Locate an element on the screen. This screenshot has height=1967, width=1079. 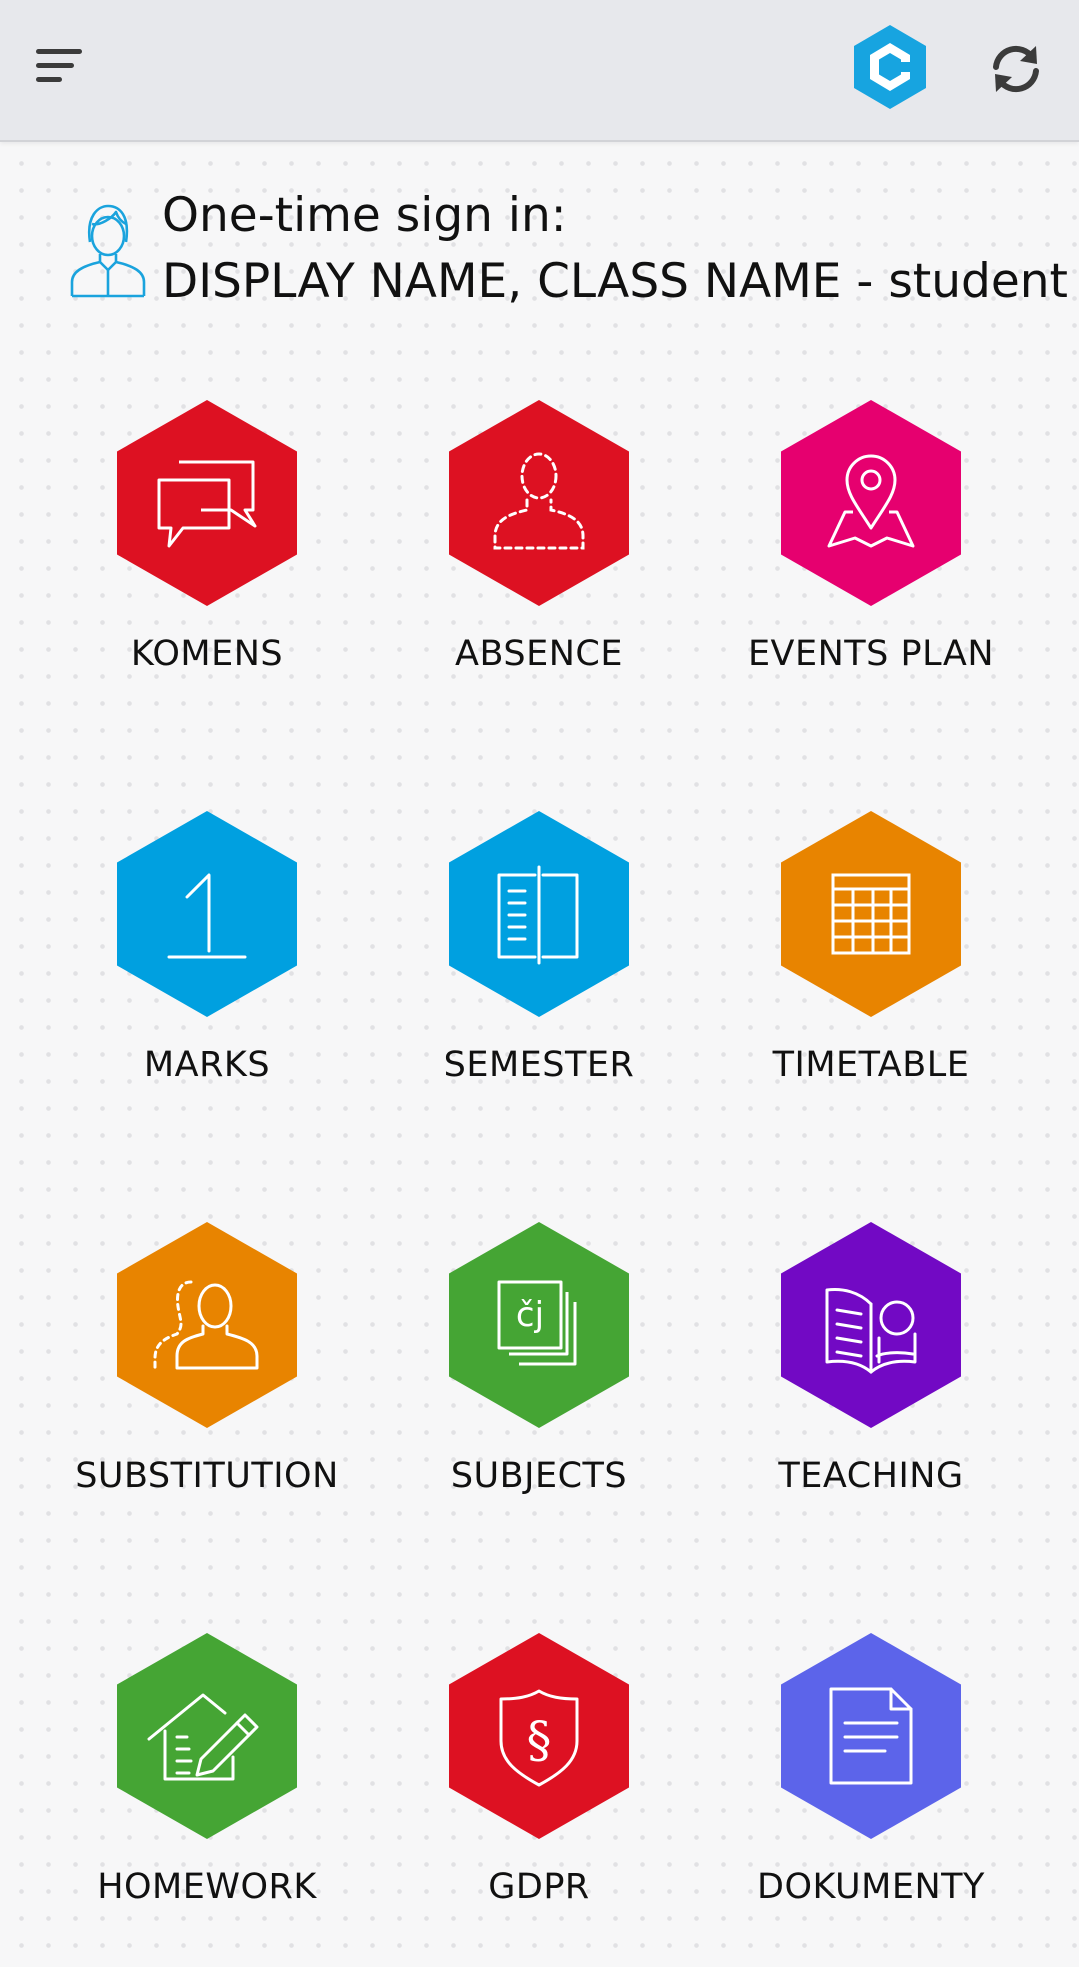
tile-label: ABSENCE is located at coordinates (539, 654).